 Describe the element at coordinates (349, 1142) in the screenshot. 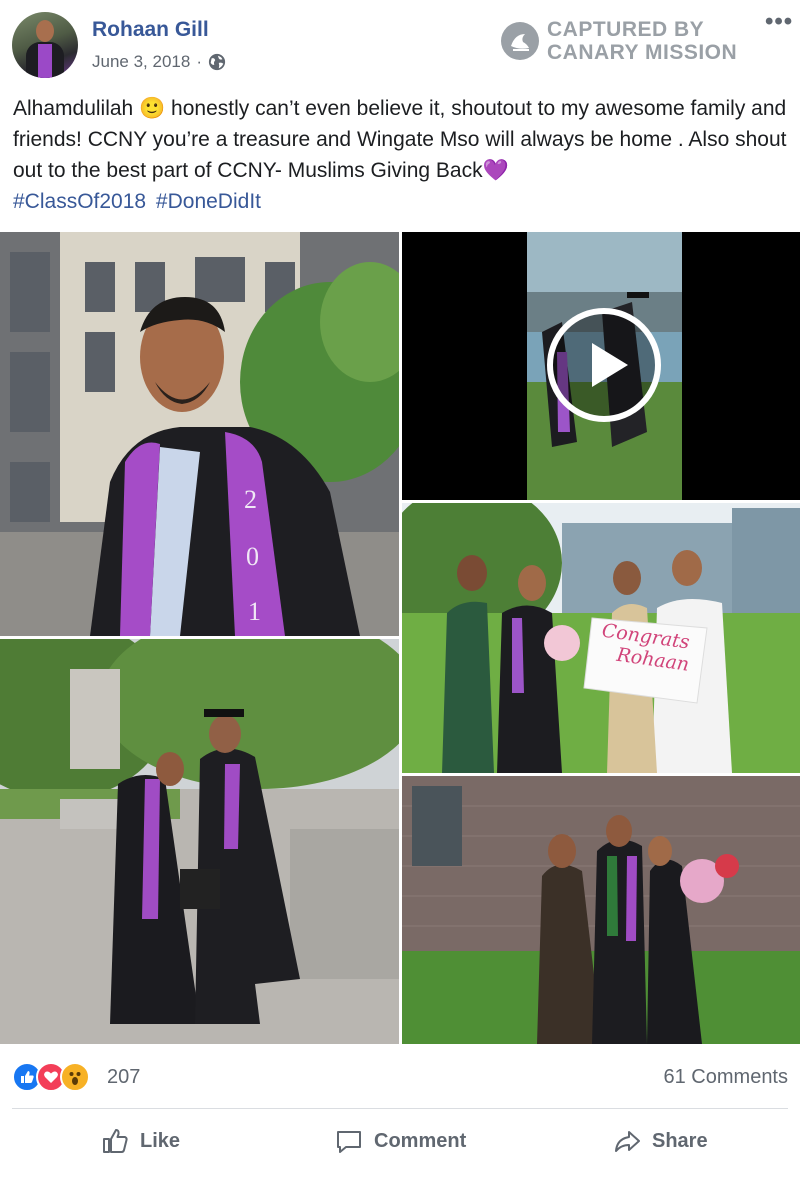

I see `comment-icon` at that location.